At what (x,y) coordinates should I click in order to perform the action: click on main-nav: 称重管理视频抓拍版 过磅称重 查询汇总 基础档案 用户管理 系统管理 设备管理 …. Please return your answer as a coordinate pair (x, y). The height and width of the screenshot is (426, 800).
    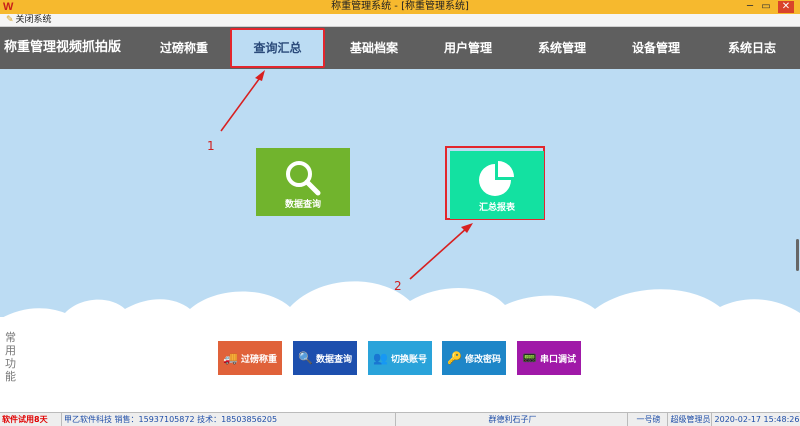
    Looking at the image, I should click on (400, 48).